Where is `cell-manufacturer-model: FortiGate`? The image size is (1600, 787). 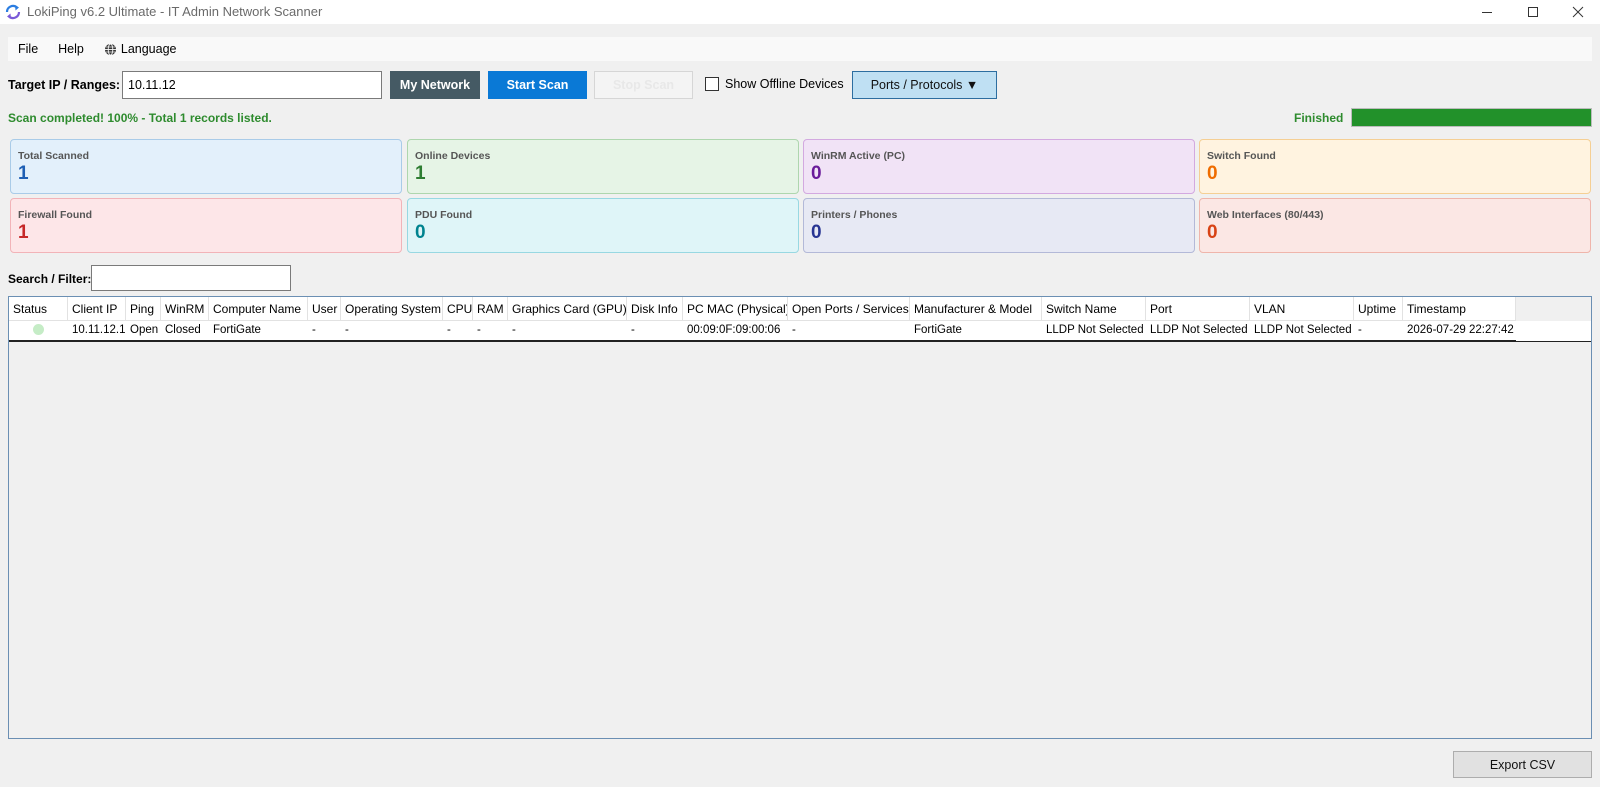
cell-manufacturer-model: FortiGate is located at coordinates (938, 330).